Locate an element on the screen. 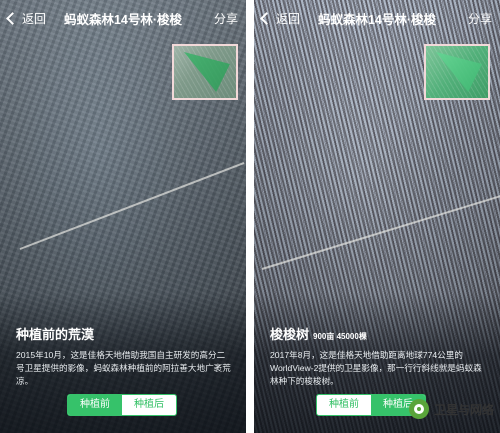 This screenshot has height=433, width=500. caption-title-row: 梭梭树 900亩 45000棵 is located at coordinates (378, 333).